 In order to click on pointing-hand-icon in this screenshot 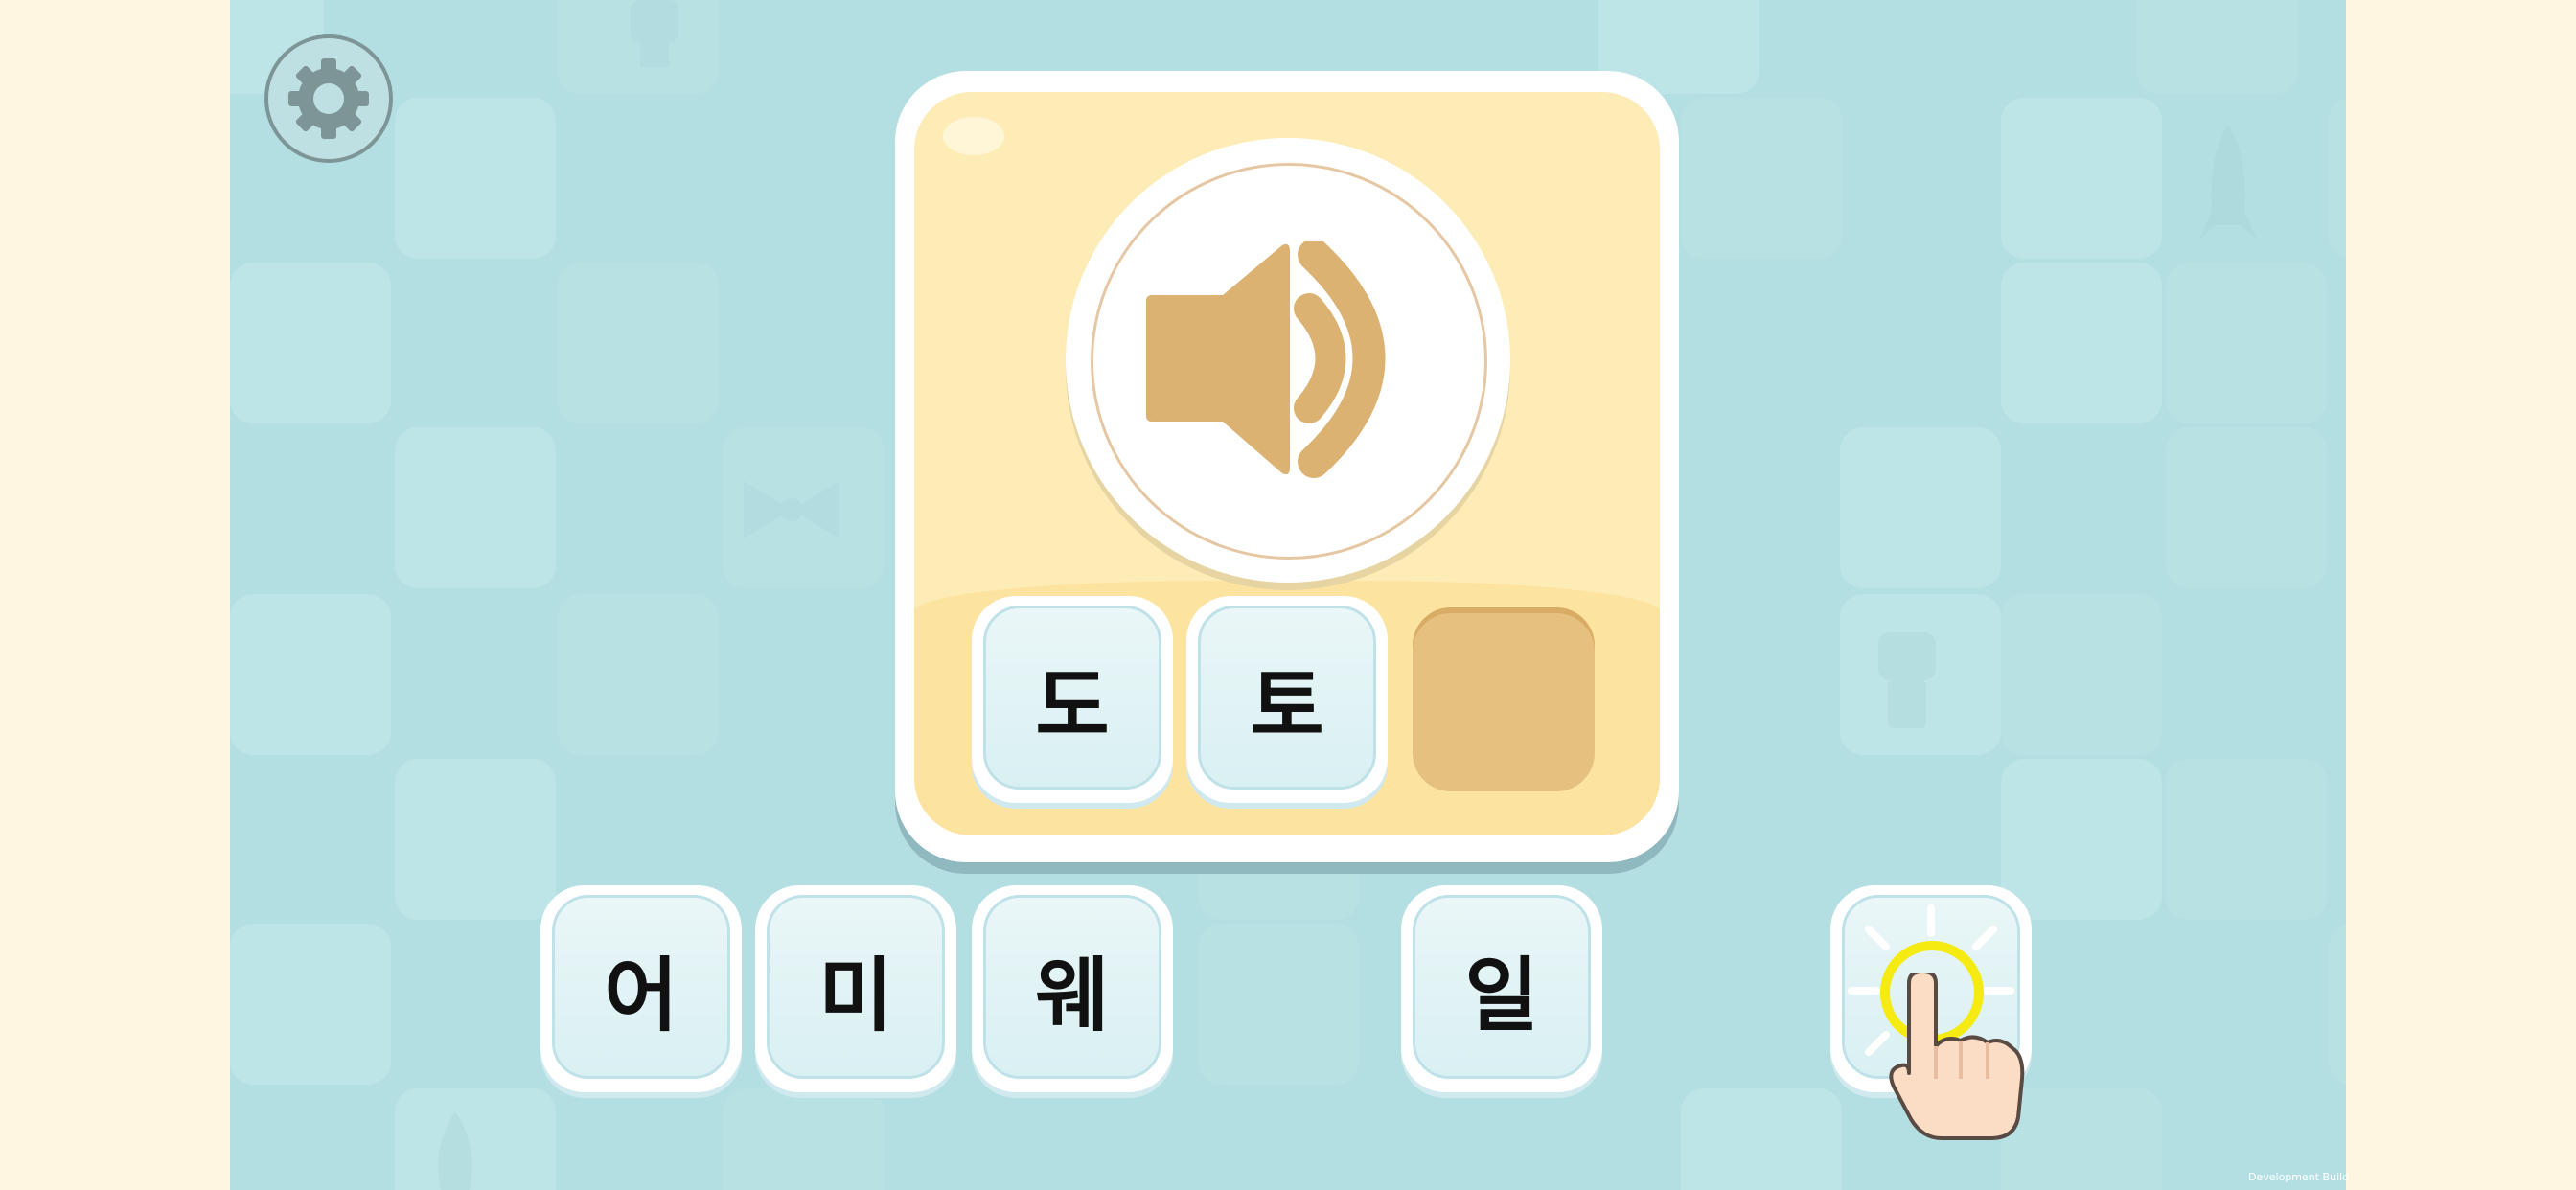, I will do `click(1957, 1057)`.